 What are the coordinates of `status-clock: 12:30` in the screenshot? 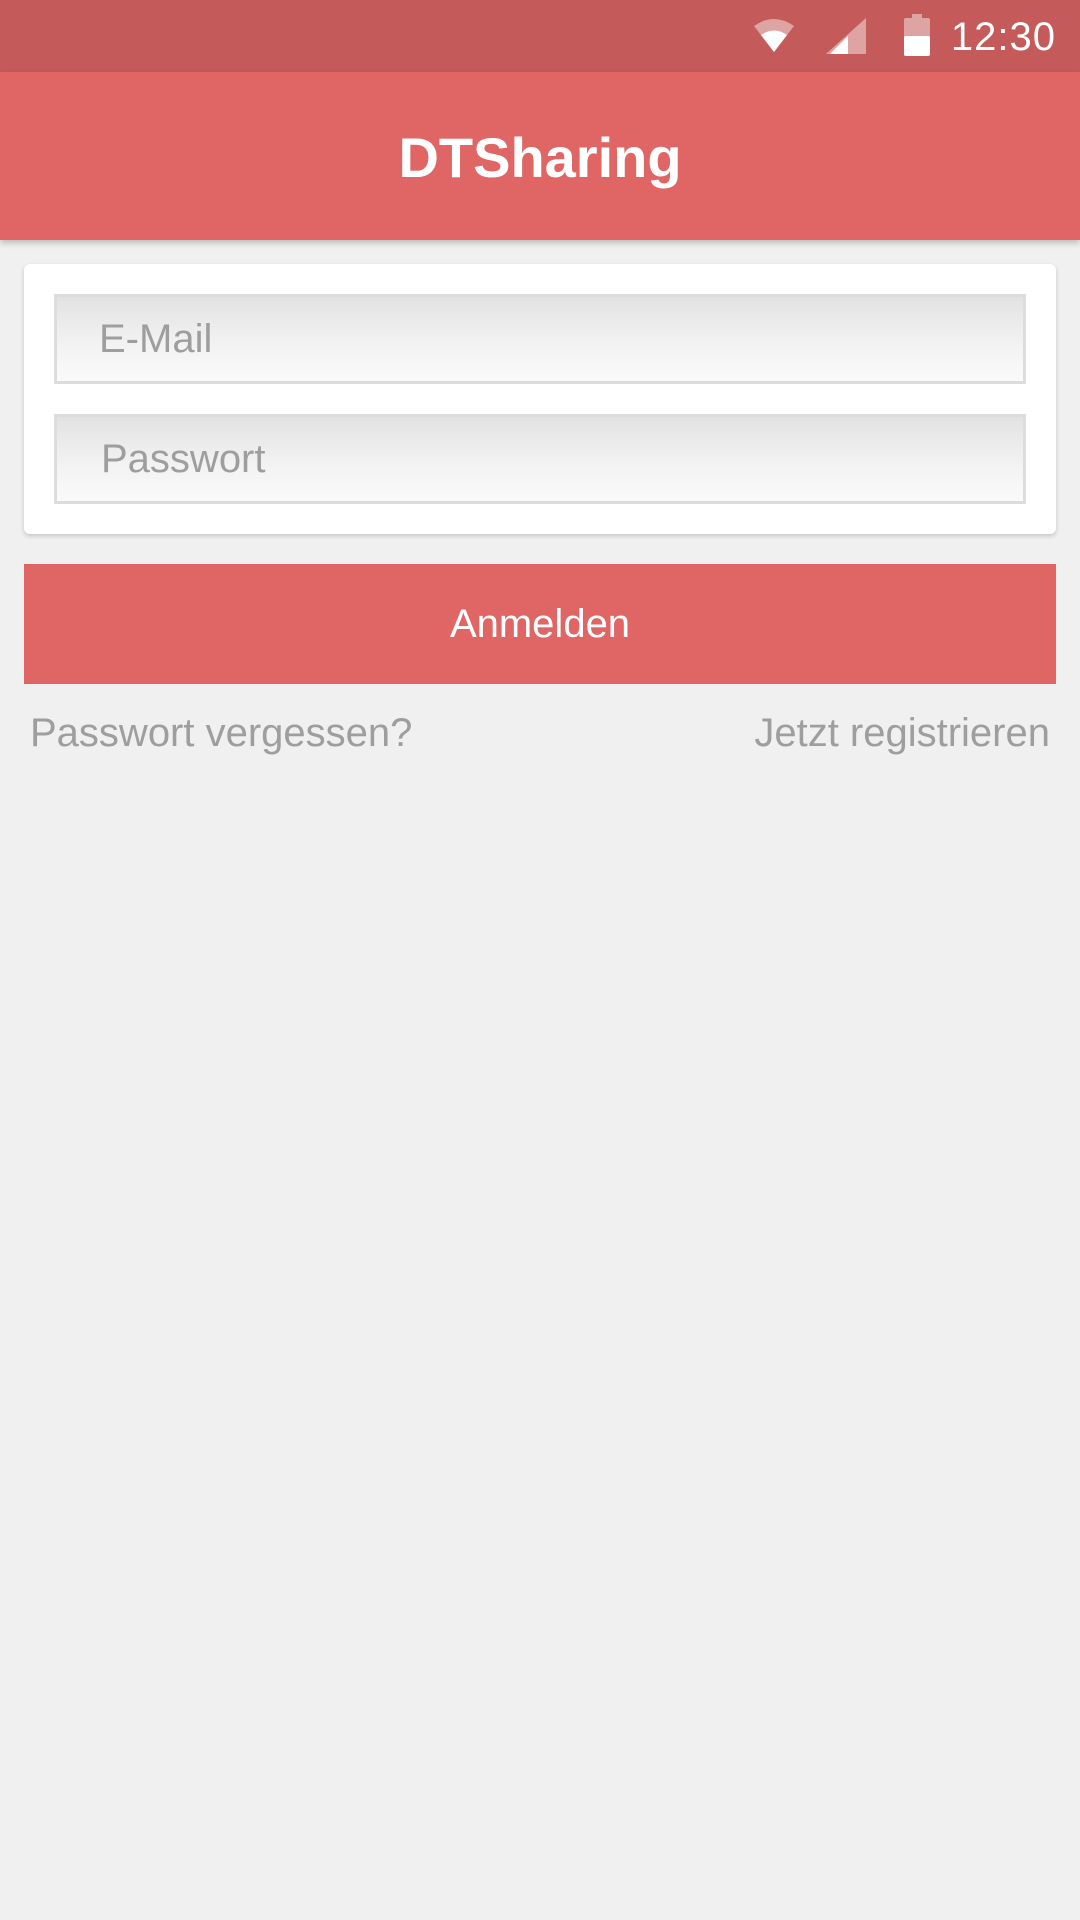 It's located at (1003, 37).